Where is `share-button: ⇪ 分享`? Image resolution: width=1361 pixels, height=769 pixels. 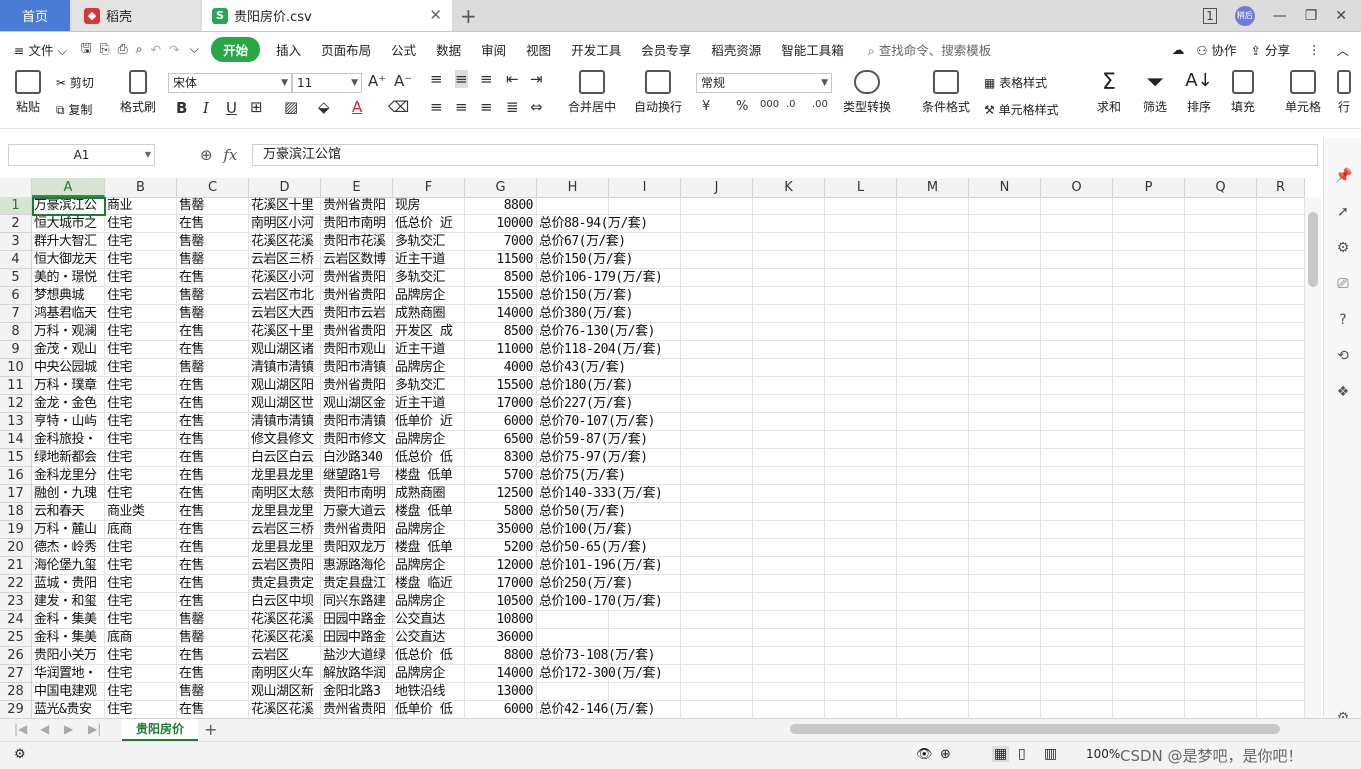
share-button: ⇪ 分享 is located at coordinates (1270, 49).